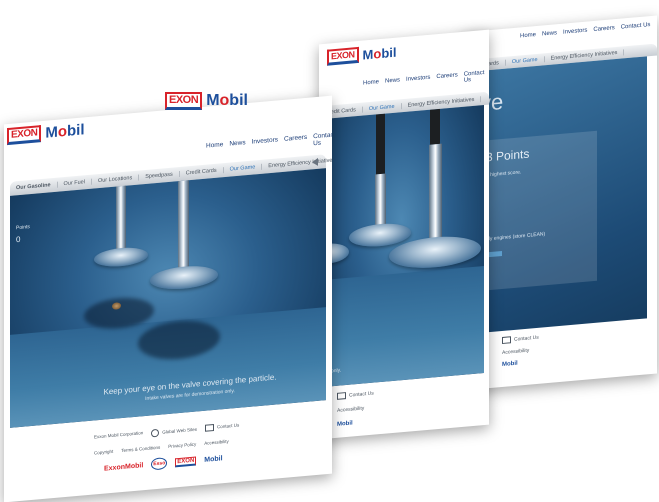 This screenshot has width=659, height=502. What do you see at coordinates (182, 445) in the screenshot?
I see `footer-privacy-link: Privacy Policy` at bounding box center [182, 445].